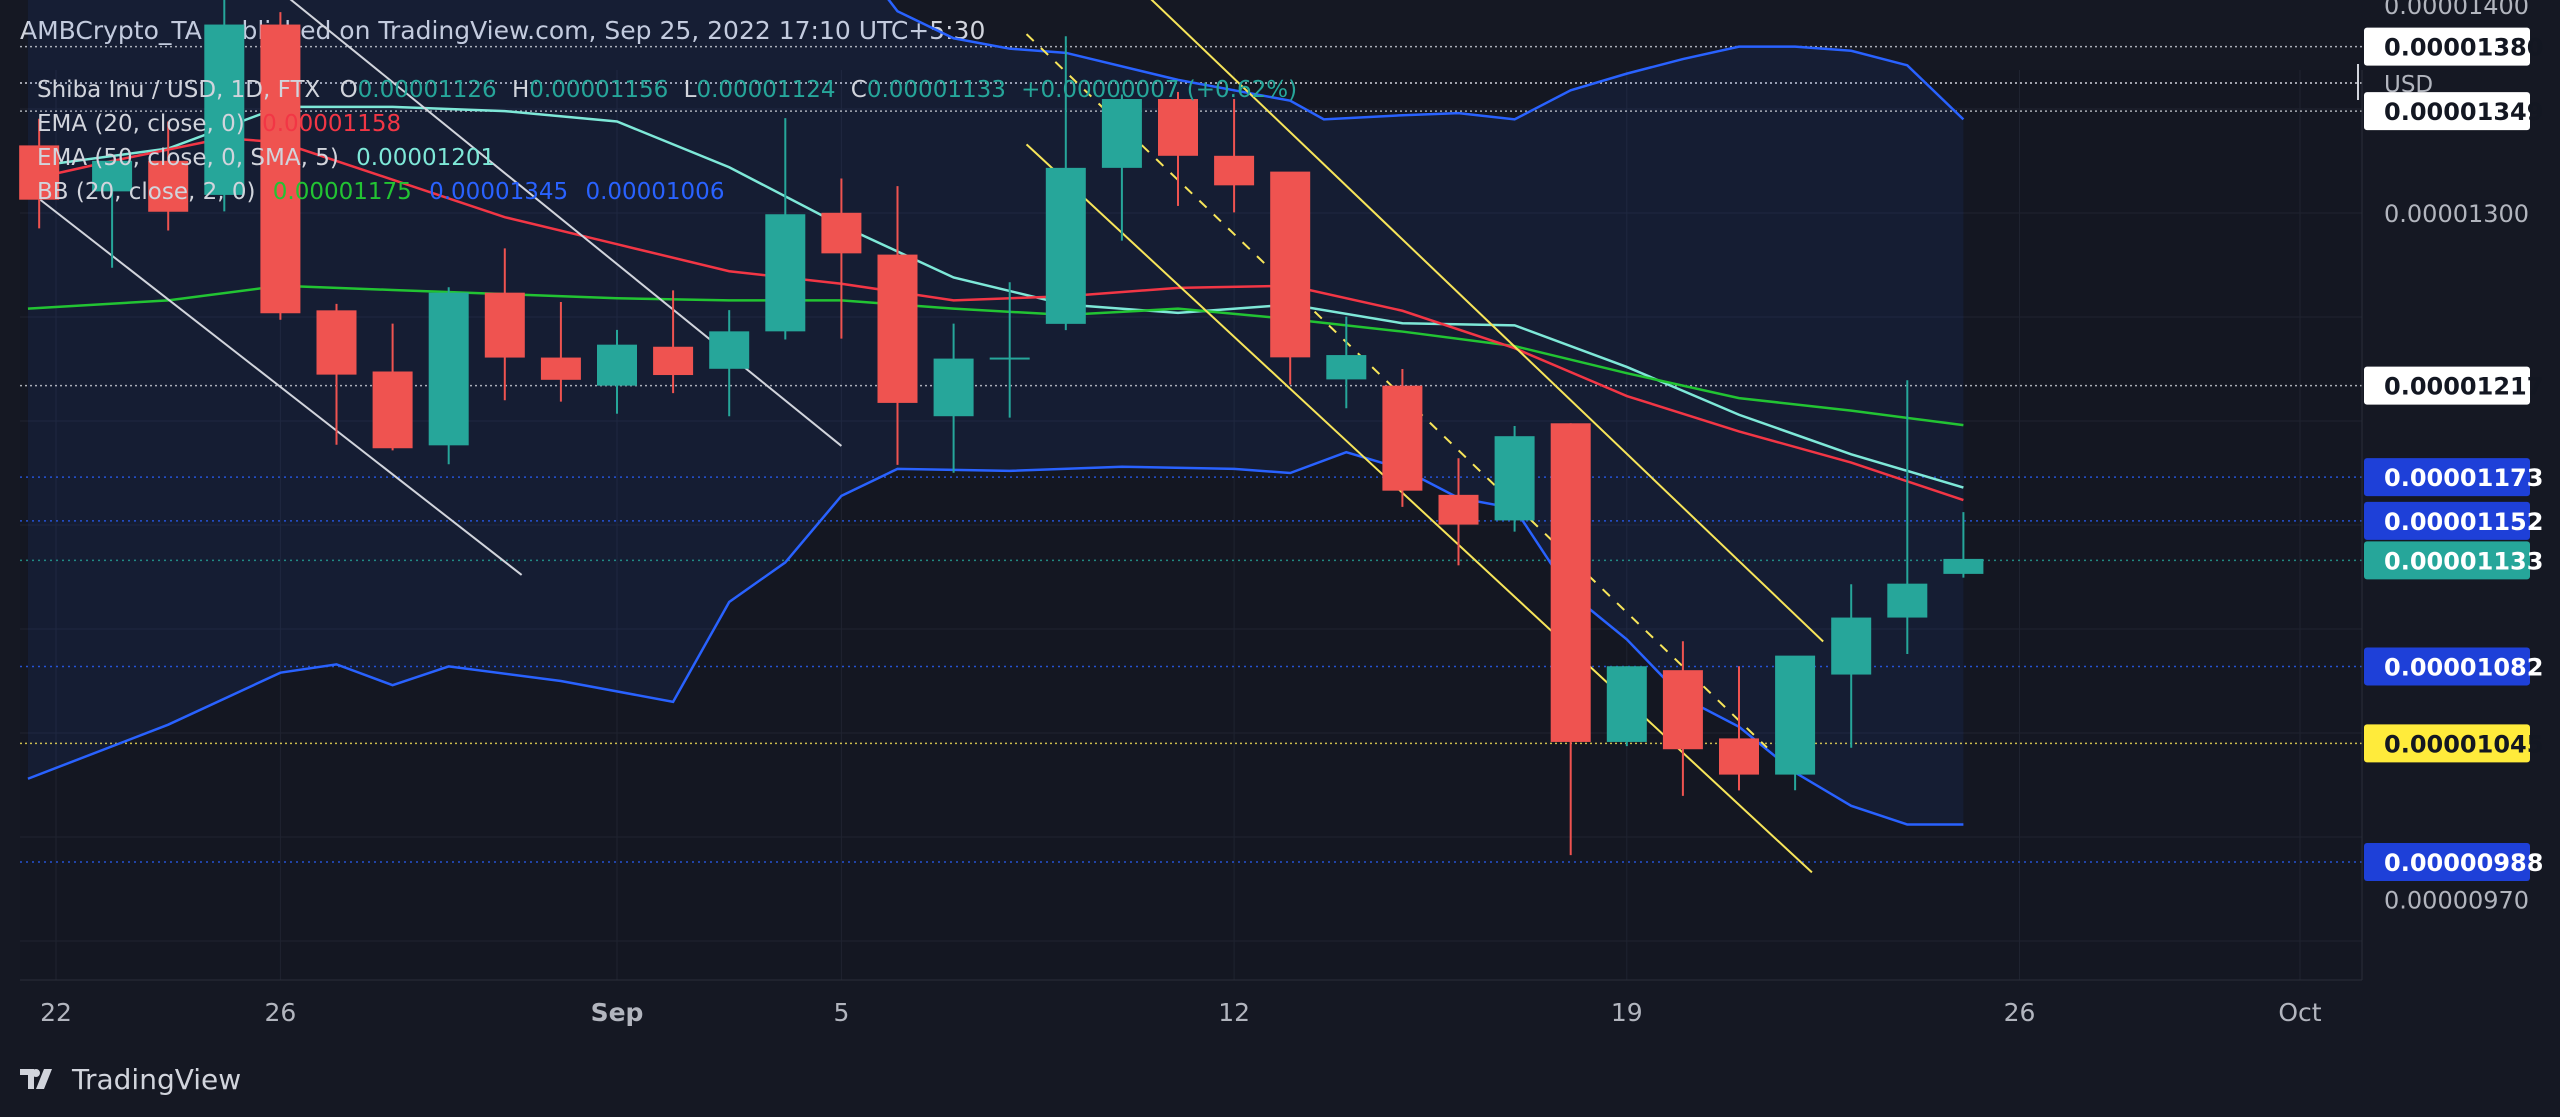 The image size is (2560, 1117). I want to click on ema20-value: 0.00001158, so click(332, 124).